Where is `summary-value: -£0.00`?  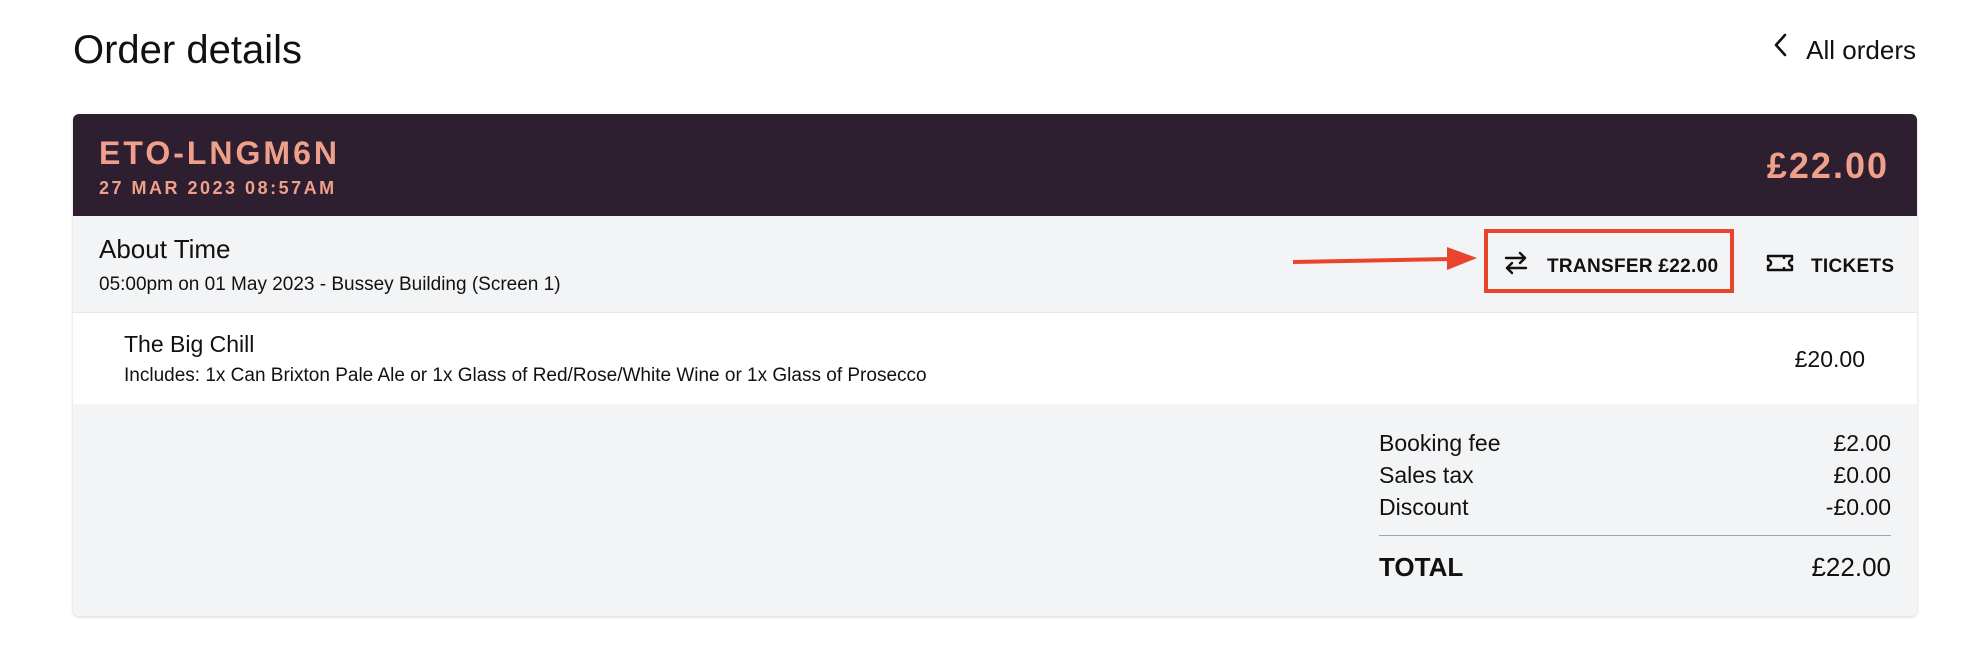
summary-value: -£0.00 is located at coordinates (1858, 507).